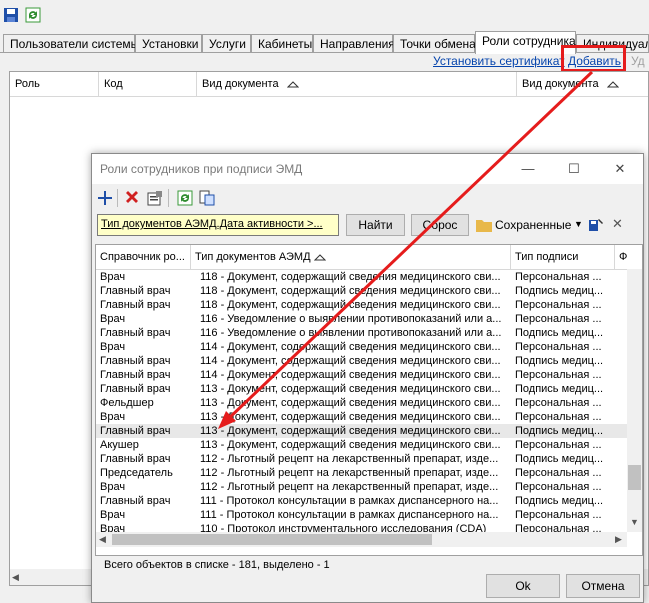 Image resolution: width=649 pixels, height=603 pixels. I want to click on hscroll-thumb, so click(272, 539).